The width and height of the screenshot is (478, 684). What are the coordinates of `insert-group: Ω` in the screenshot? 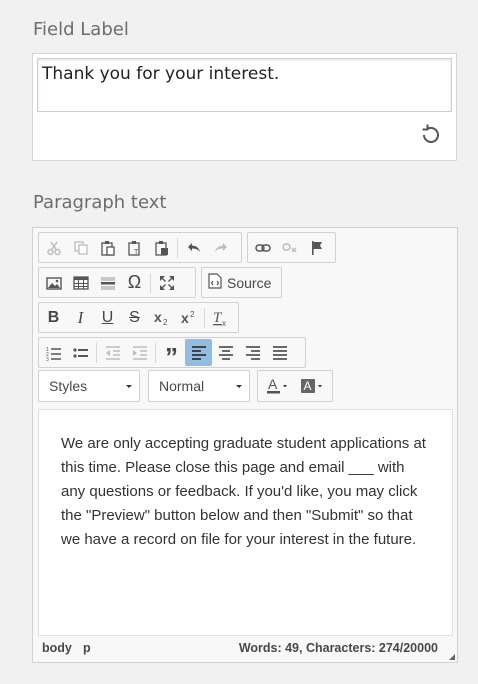 It's located at (117, 282).